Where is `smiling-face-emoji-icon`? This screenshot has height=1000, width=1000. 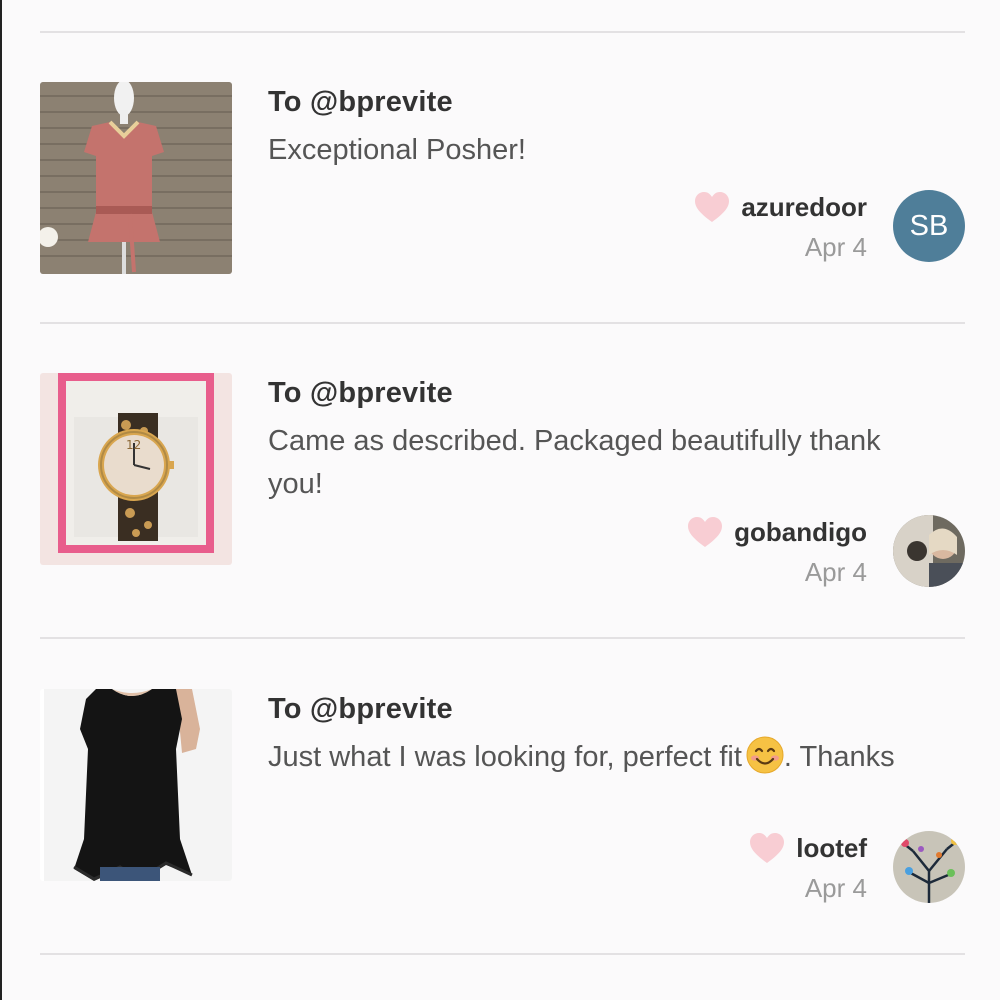 smiling-face-emoji-icon is located at coordinates (765, 755).